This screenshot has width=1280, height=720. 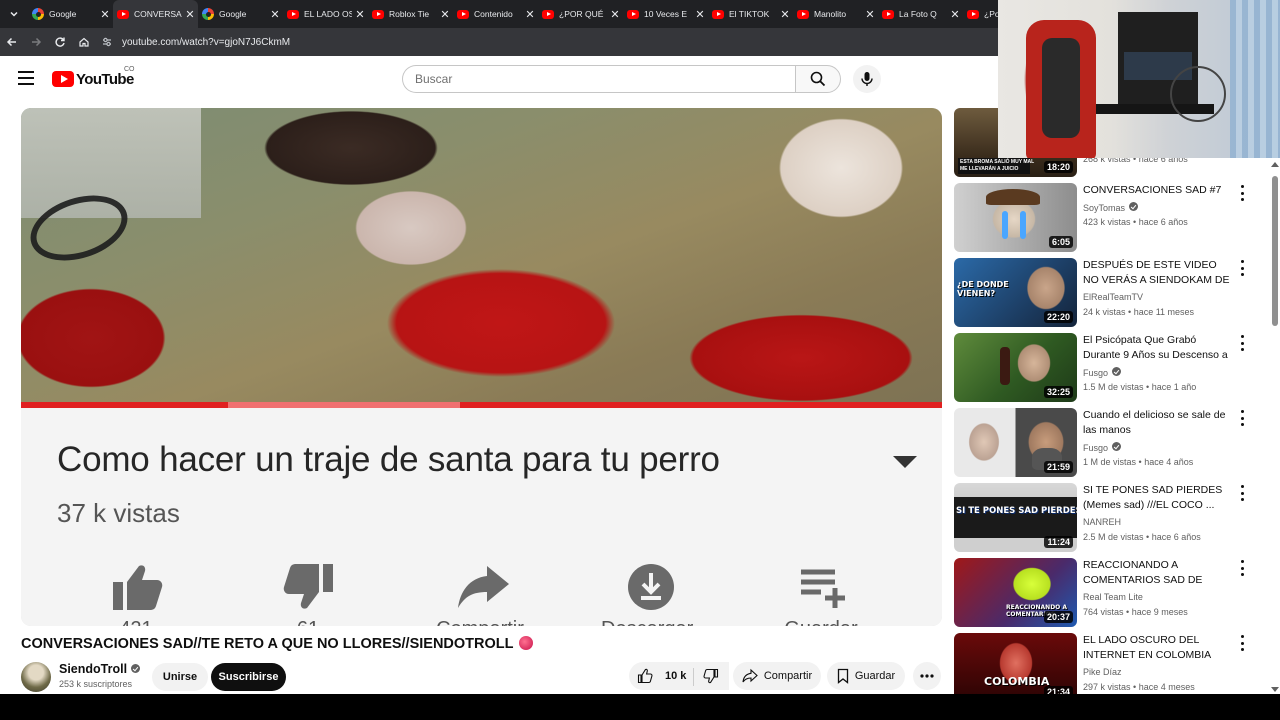 I want to click on webcam-fan, so click(x=1198, y=94).